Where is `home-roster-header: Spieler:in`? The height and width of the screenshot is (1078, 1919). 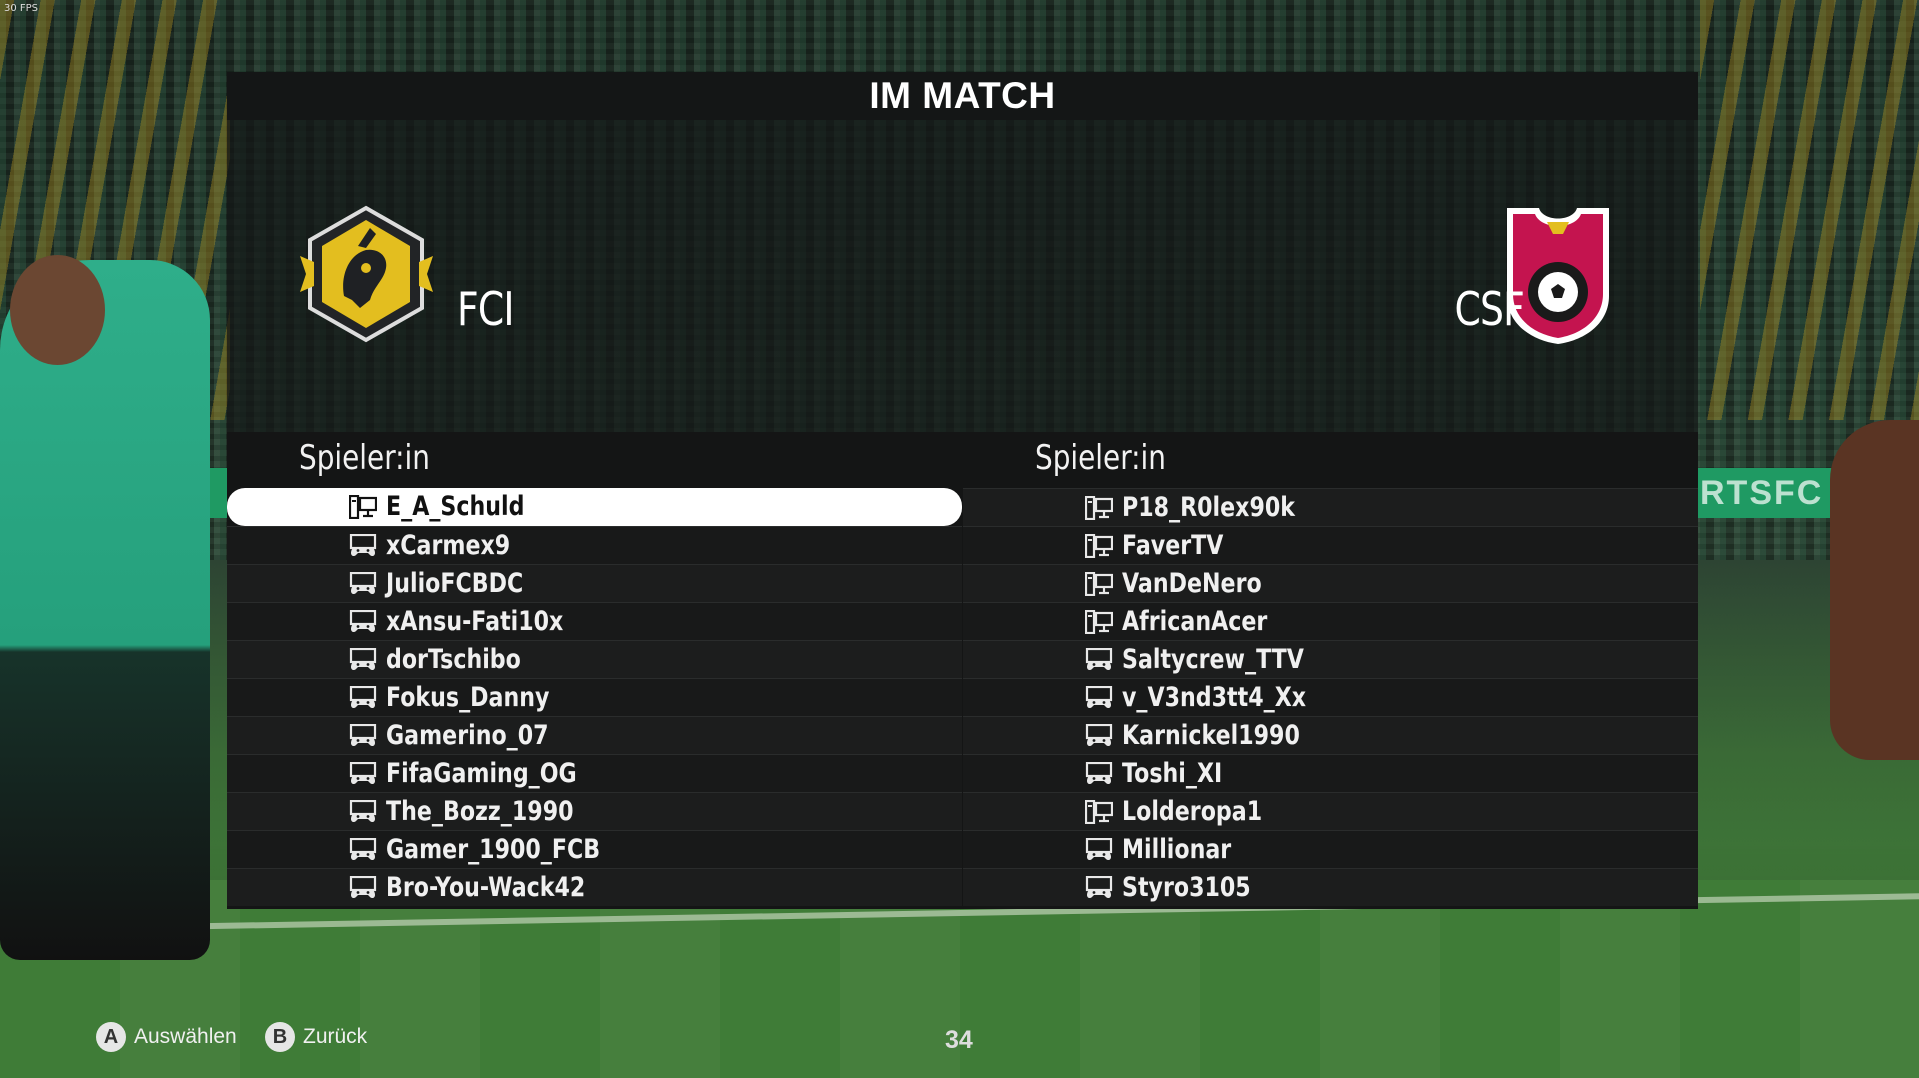
home-roster-header: Spieler:in is located at coordinates (364, 458).